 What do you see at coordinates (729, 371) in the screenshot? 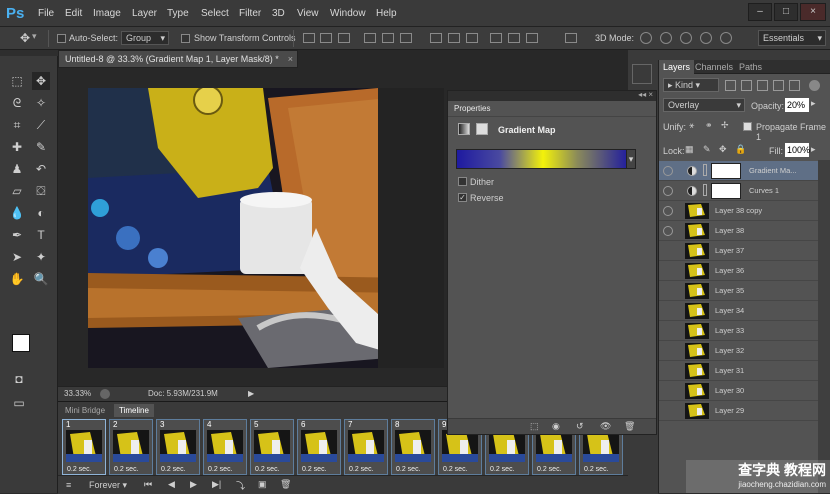
I see `layer-name: Layer 31` at bounding box center [729, 371].